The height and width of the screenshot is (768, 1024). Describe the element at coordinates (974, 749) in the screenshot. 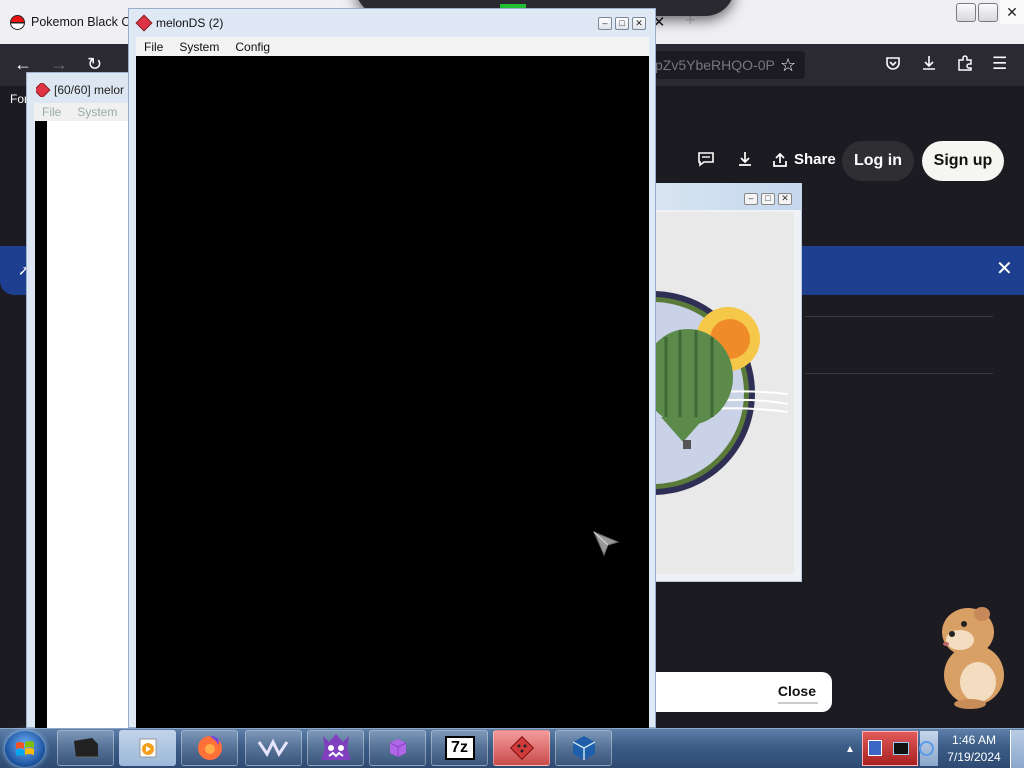

I see `system-clock: 1:46 AM 7/19/2024` at that location.